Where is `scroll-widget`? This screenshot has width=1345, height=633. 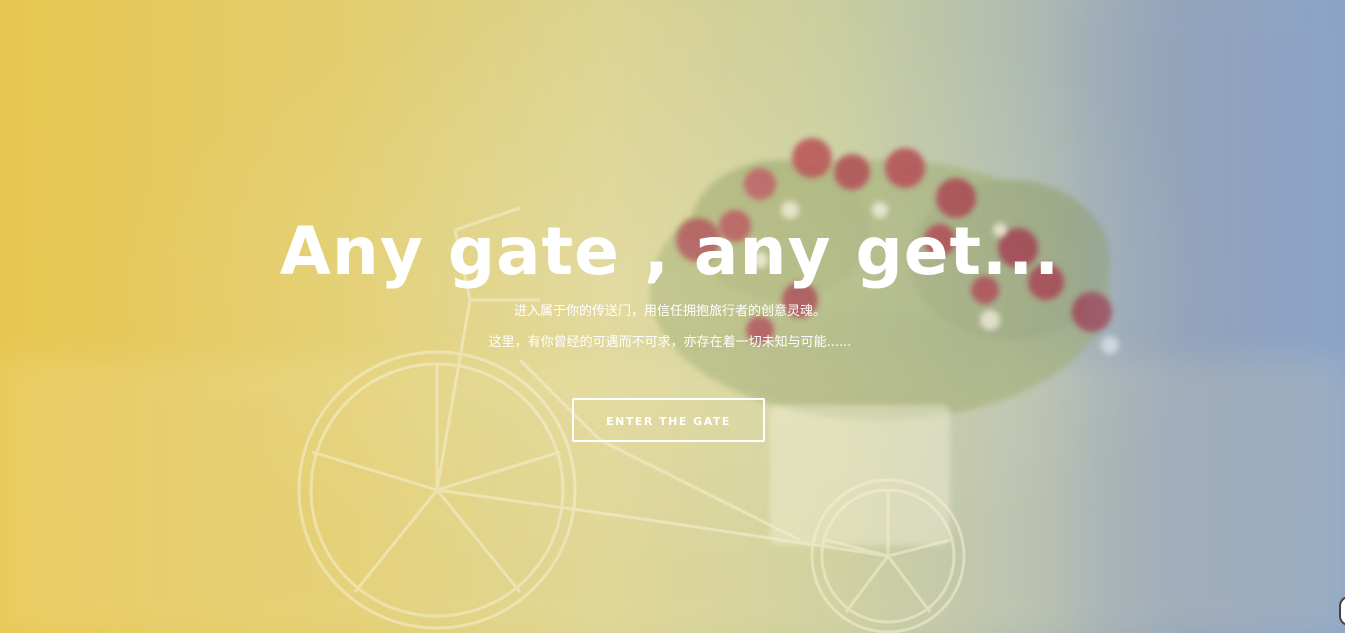
scroll-widget is located at coordinates (1342, 611).